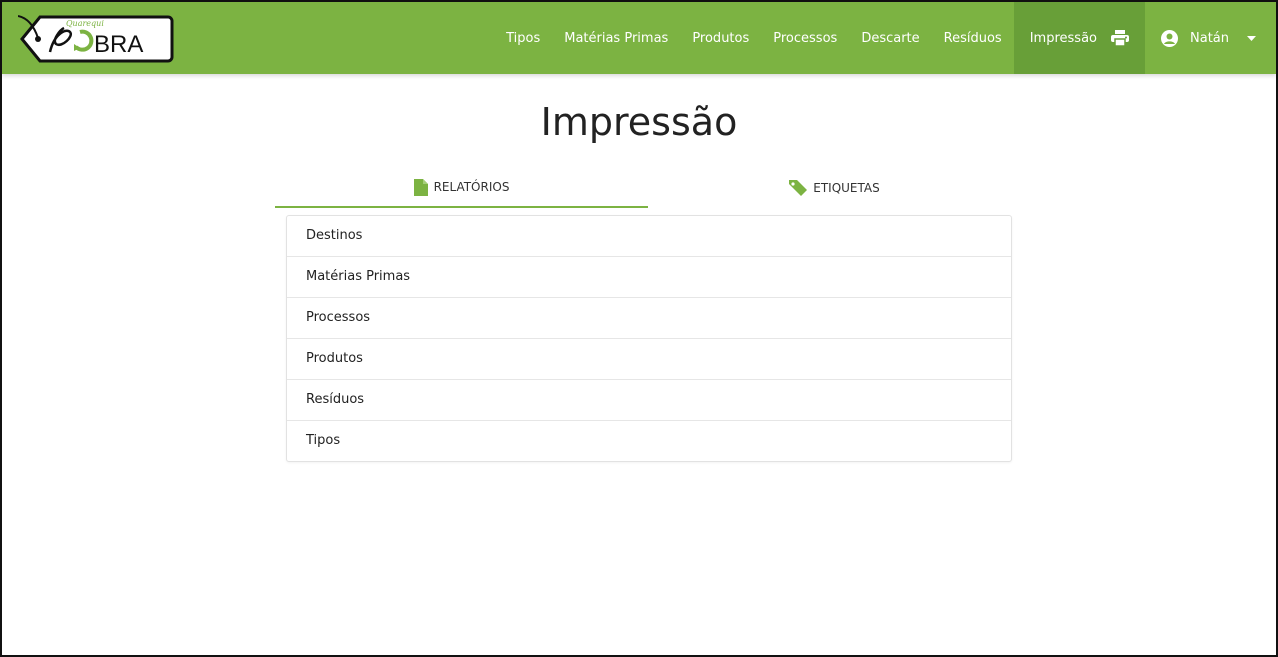 This screenshot has height=657, width=1278. Describe the element at coordinates (1251, 38) in the screenshot. I see `caret-down-icon` at that location.